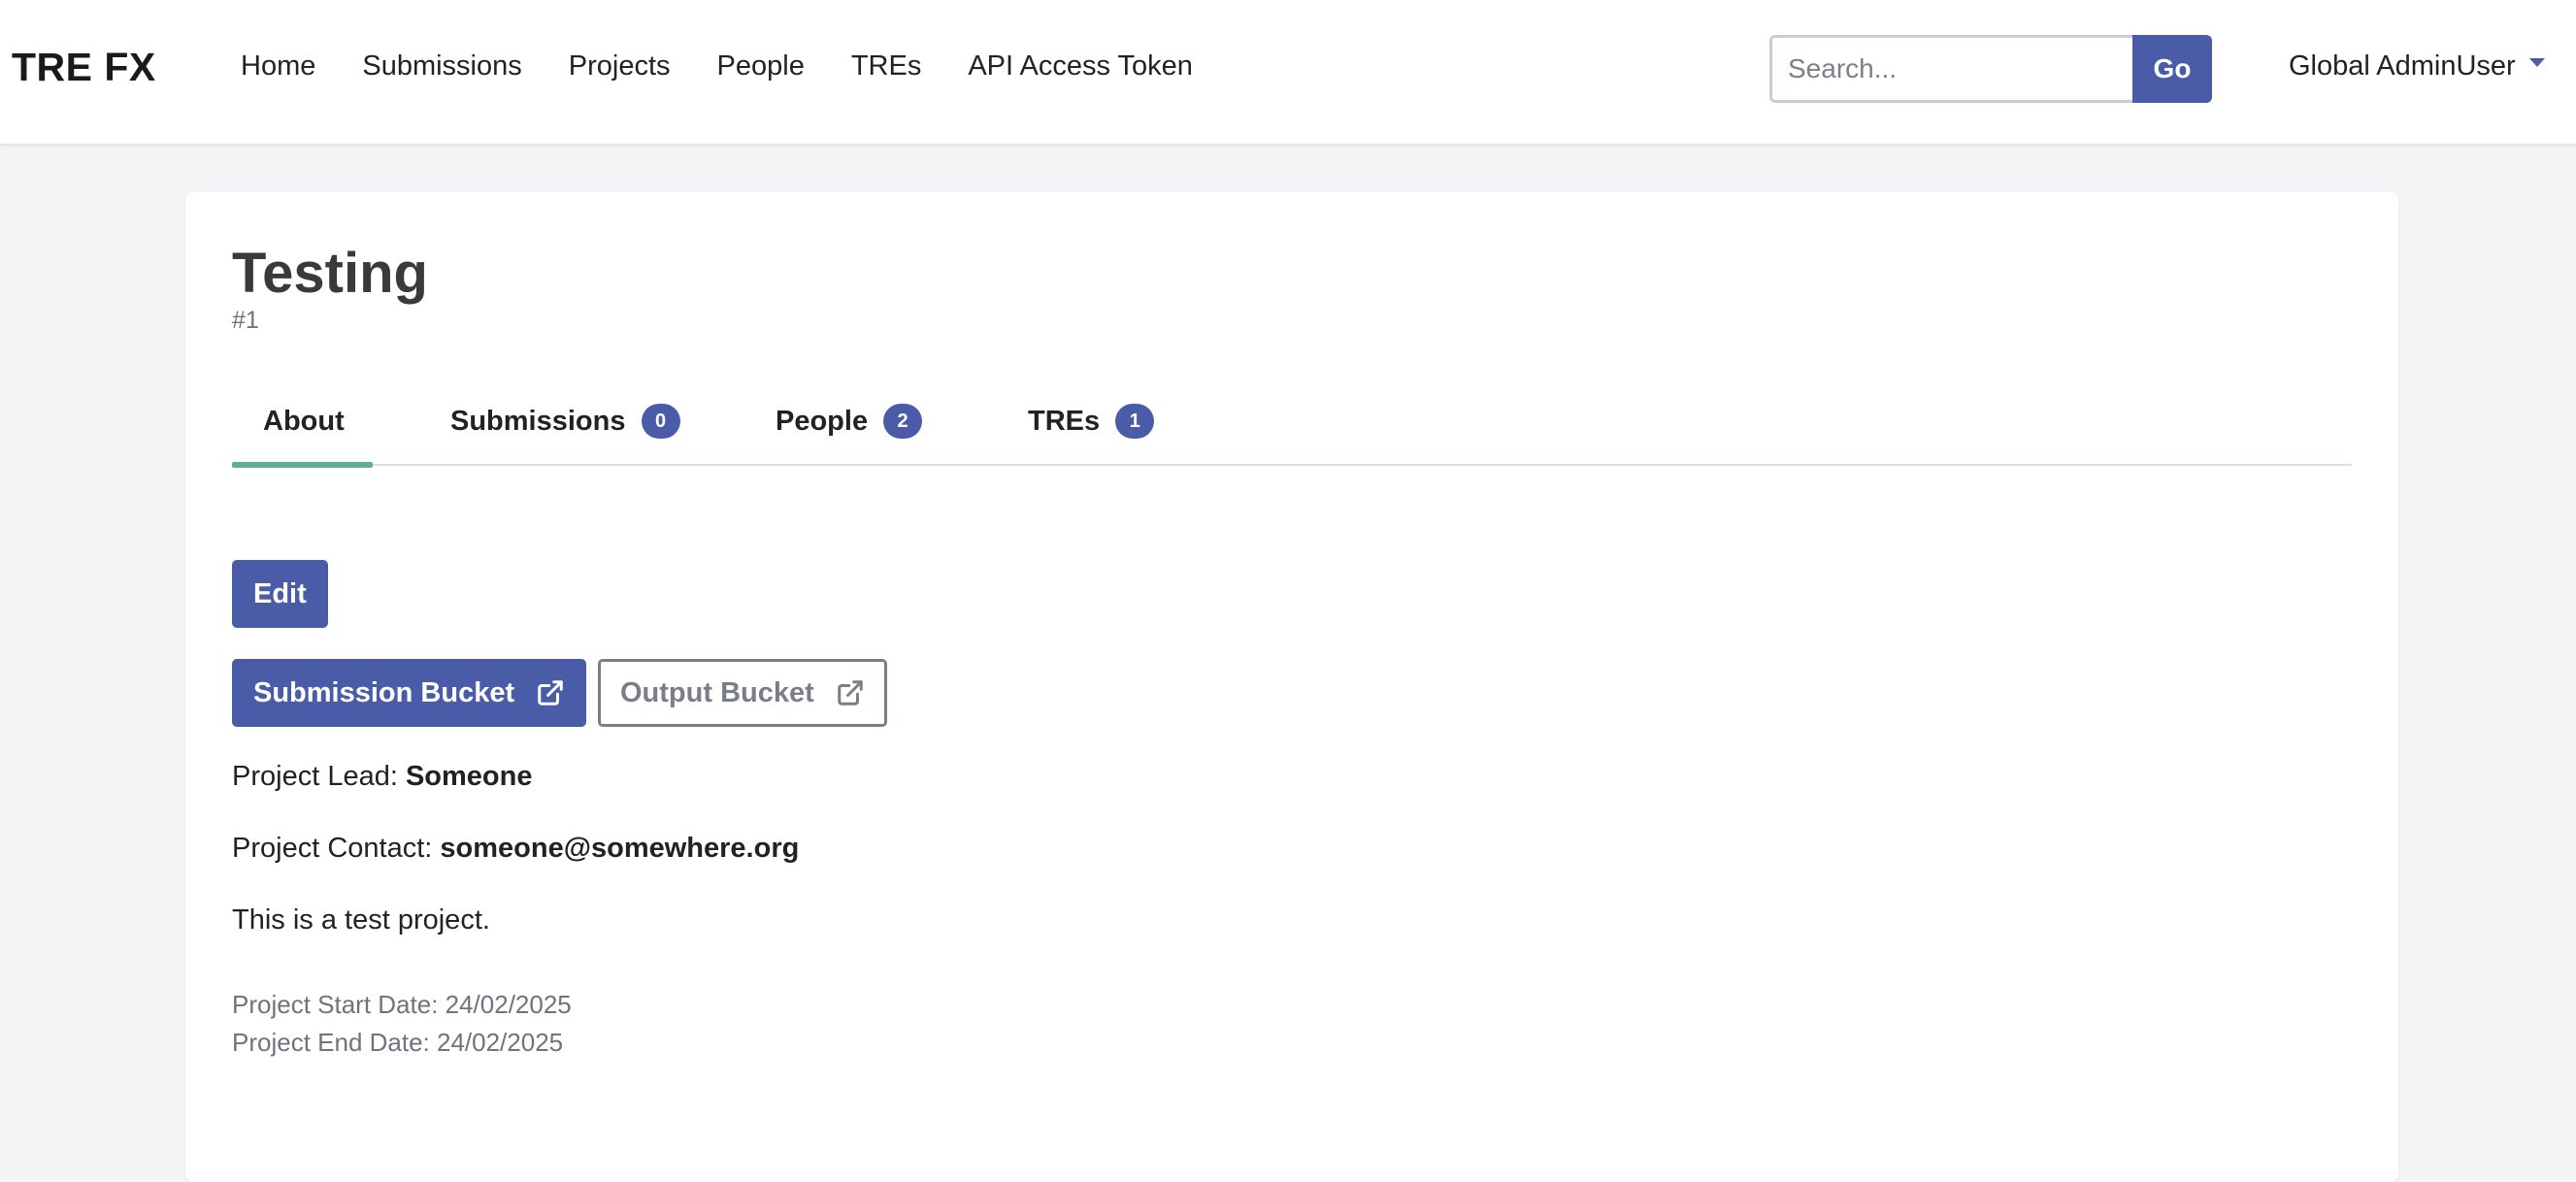  I want to click on project-id: #1, so click(245, 320).